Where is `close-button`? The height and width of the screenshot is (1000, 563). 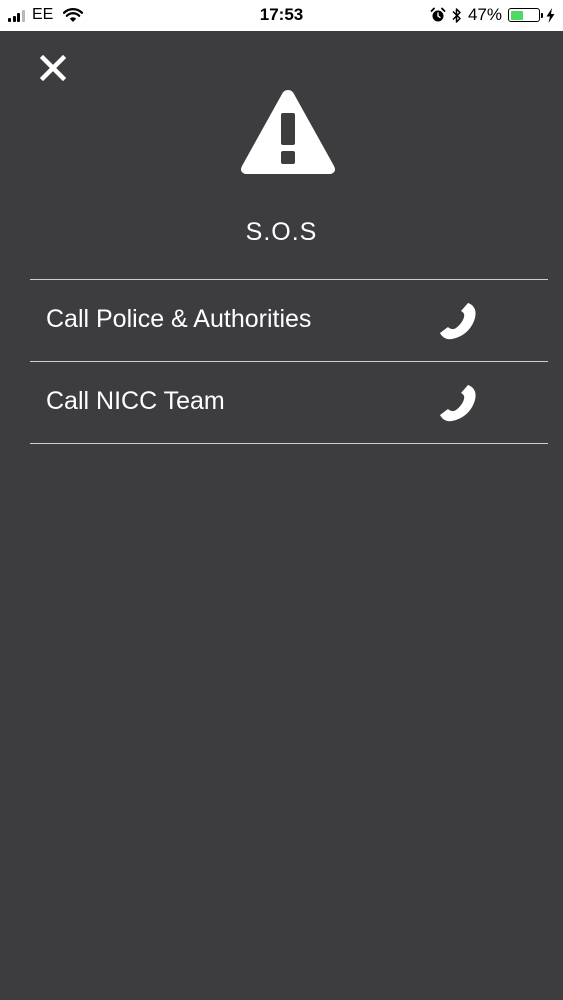 close-button is located at coordinates (53, 68).